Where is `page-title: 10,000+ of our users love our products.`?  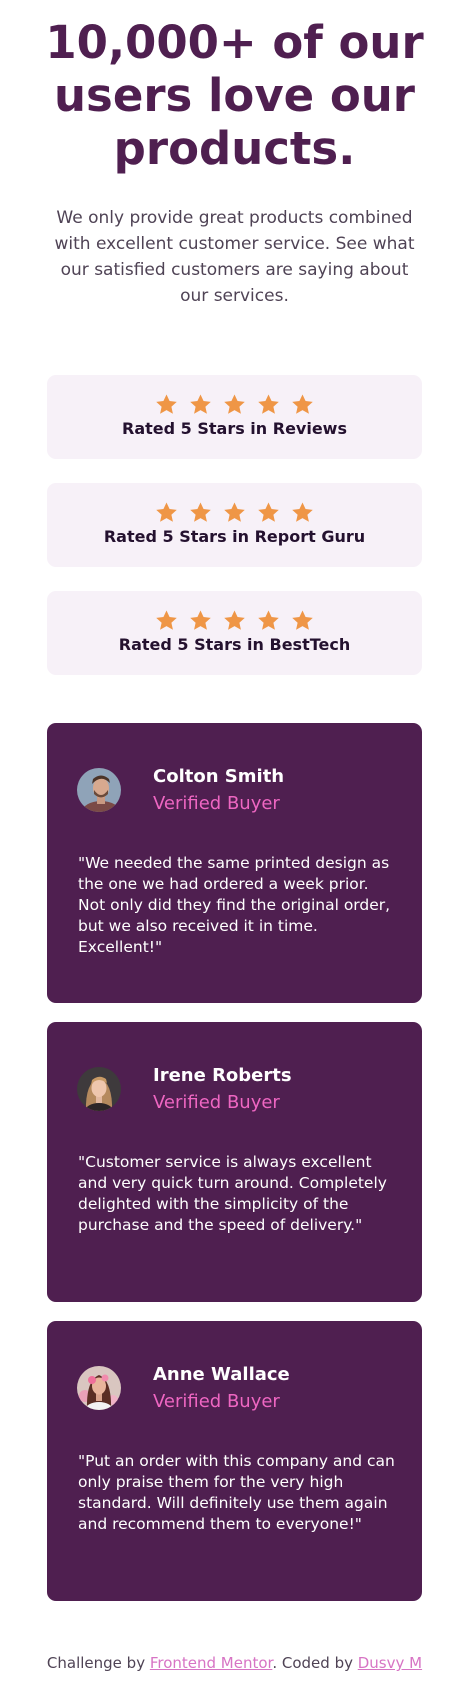 page-title: 10,000+ of our users love our products. is located at coordinates (234, 95).